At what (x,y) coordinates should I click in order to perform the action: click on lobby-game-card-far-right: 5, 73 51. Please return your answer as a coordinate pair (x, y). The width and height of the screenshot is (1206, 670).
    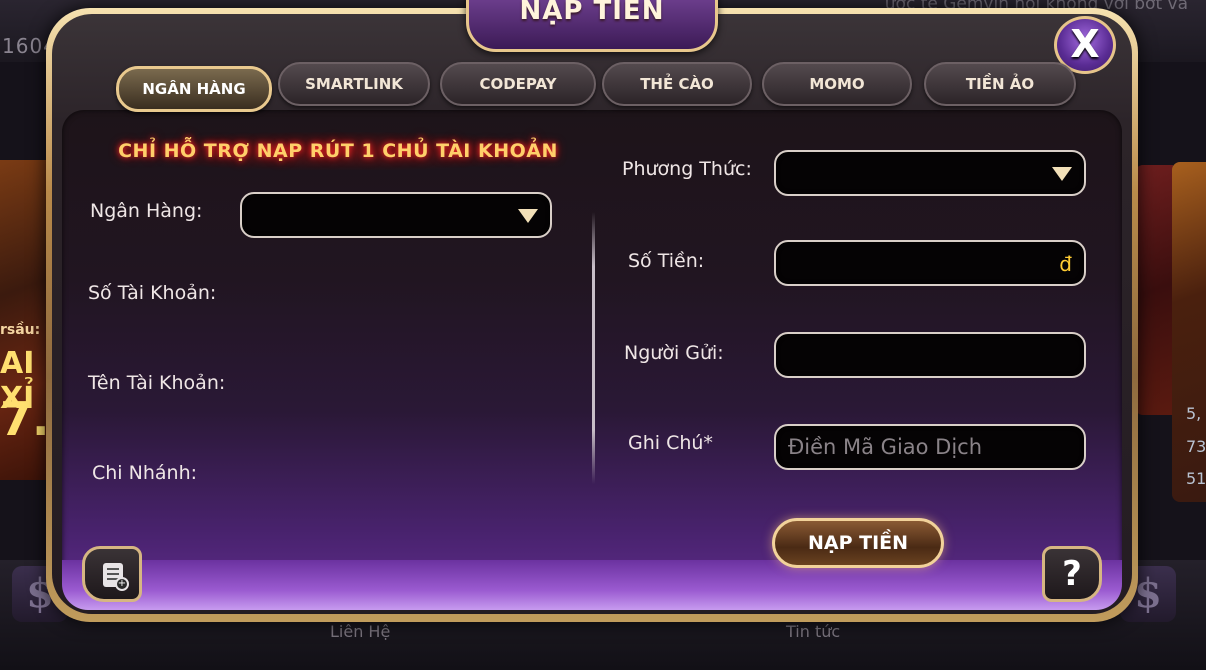
    Looking at the image, I should click on (1189, 332).